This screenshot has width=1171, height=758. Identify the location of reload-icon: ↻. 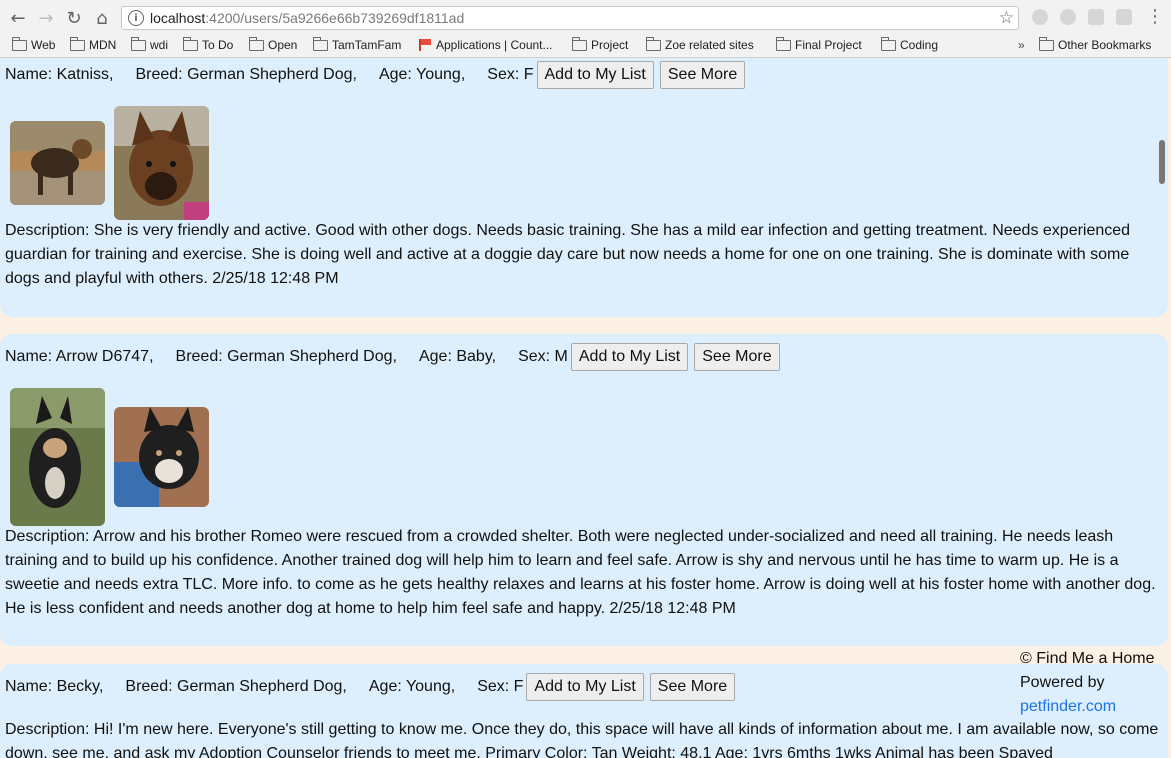
(74, 18).